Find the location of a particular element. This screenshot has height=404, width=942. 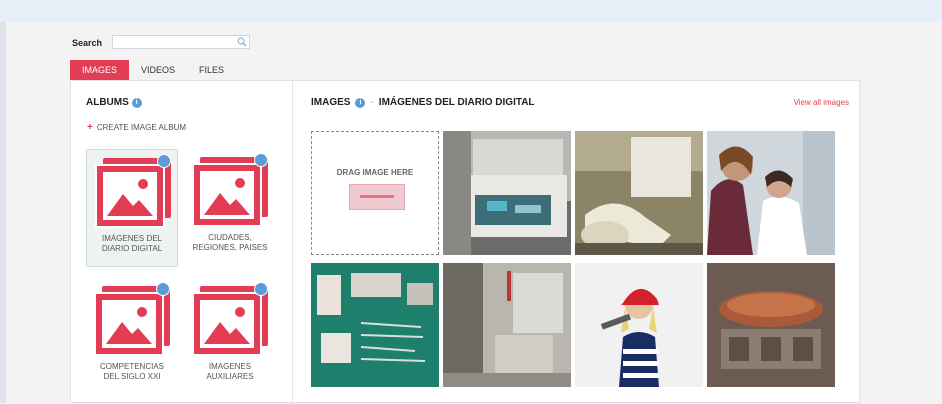

create-album-label: CREATE IMAGE ALBUM is located at coordinates (141, 127).